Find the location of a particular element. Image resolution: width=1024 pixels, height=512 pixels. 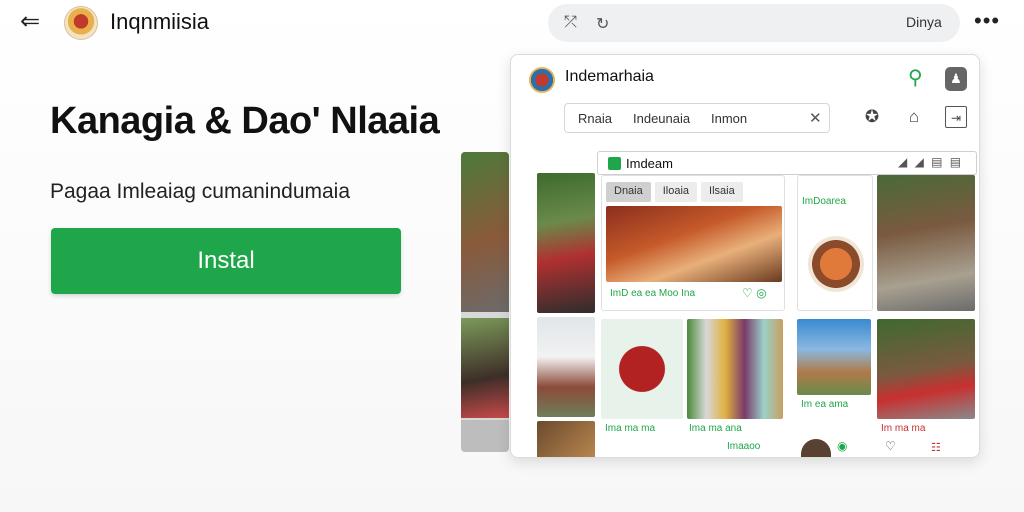

card-caption: Imaaoo is located at coordinates (744, 446).